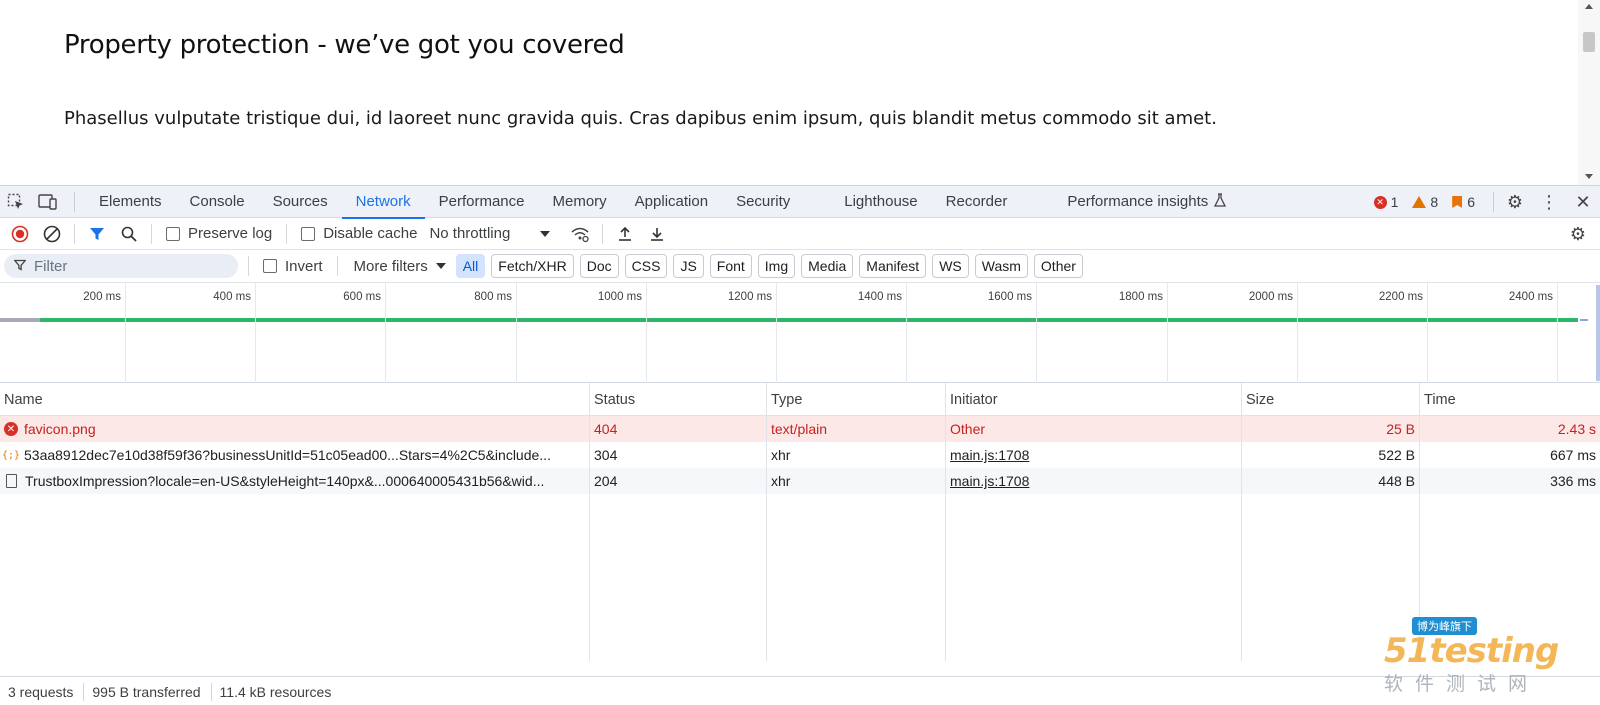  I want to click on filter-input: Filter, so click(121, 266).